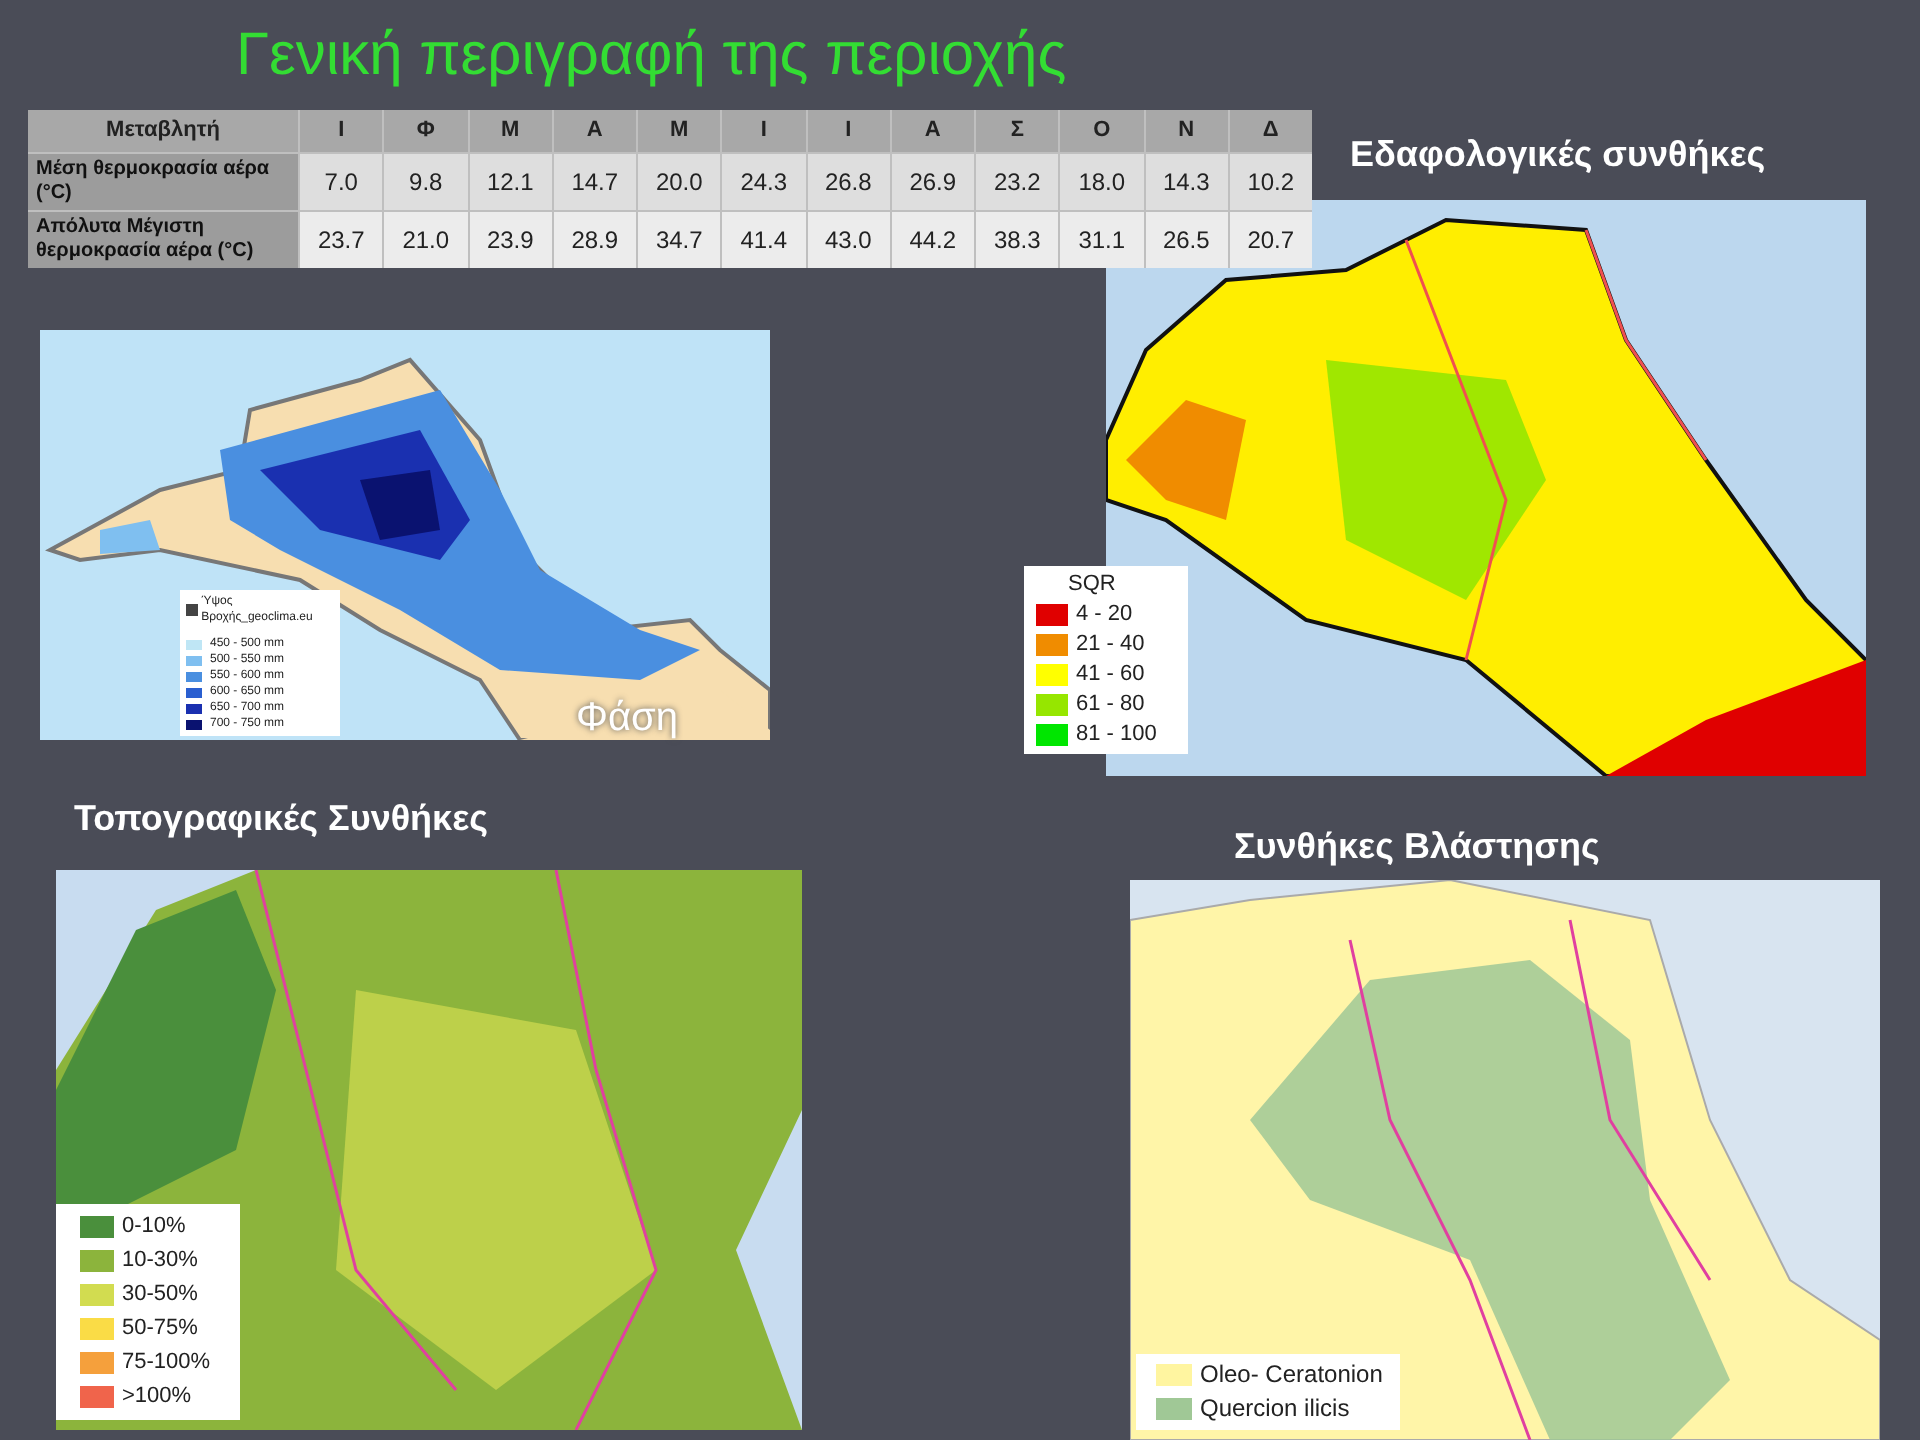 The height and width of the screenshot is (1440, 1920). Describe the element at coordinates (763, 240) in the screenshot. I see `table-cell: 41.4` at that location.